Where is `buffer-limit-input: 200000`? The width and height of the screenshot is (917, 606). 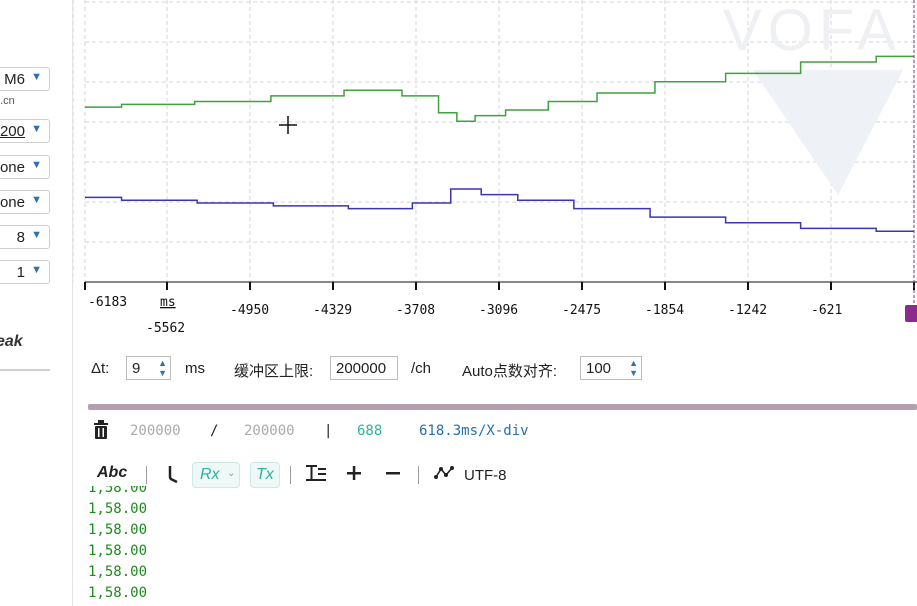
buffer-limit-input: 200000 is located at coordinates (364, 368).